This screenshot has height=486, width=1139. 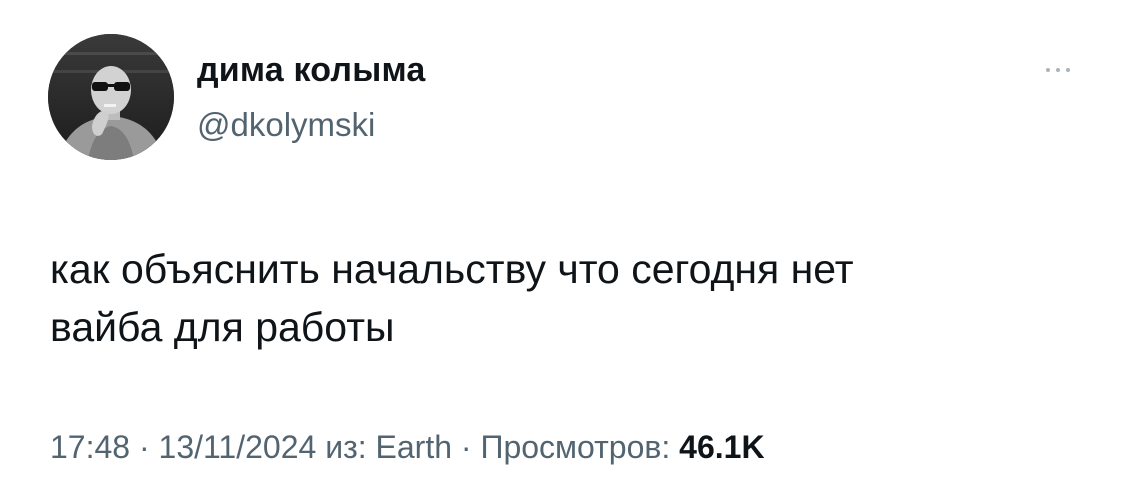 I want to click on tweet-text-line: как объяснить начальству что сегодня нет, so click(x=452, y=269).